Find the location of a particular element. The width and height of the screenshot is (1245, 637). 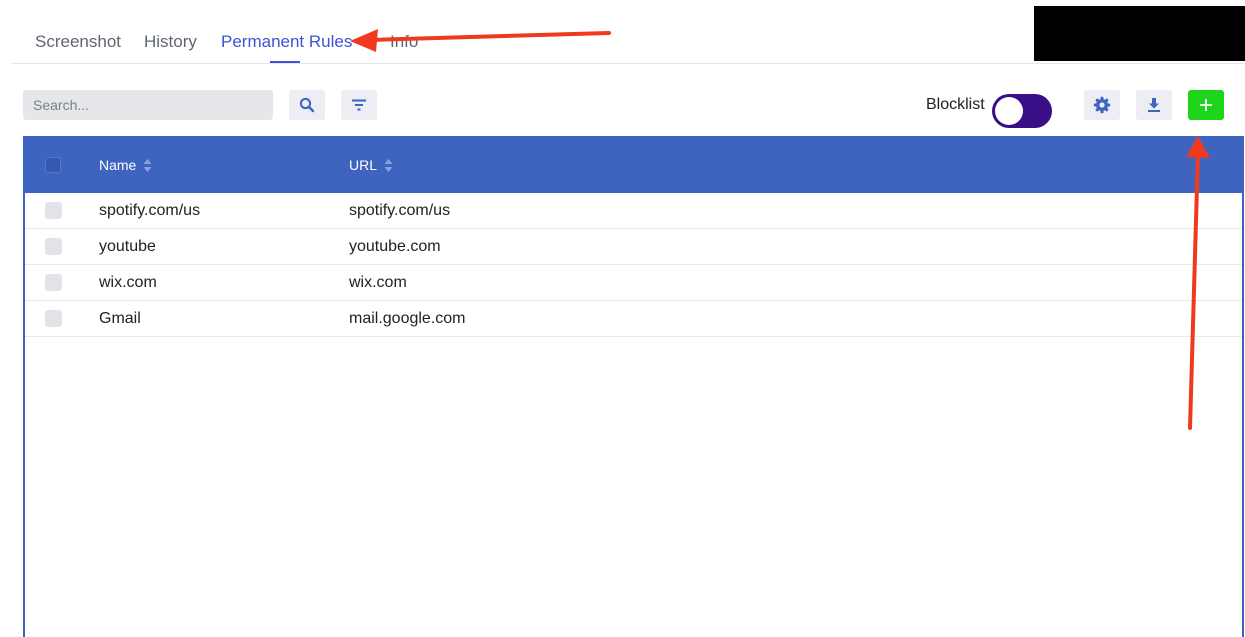

table-row: youtube youtube.com is located at coordinates (633, 247).